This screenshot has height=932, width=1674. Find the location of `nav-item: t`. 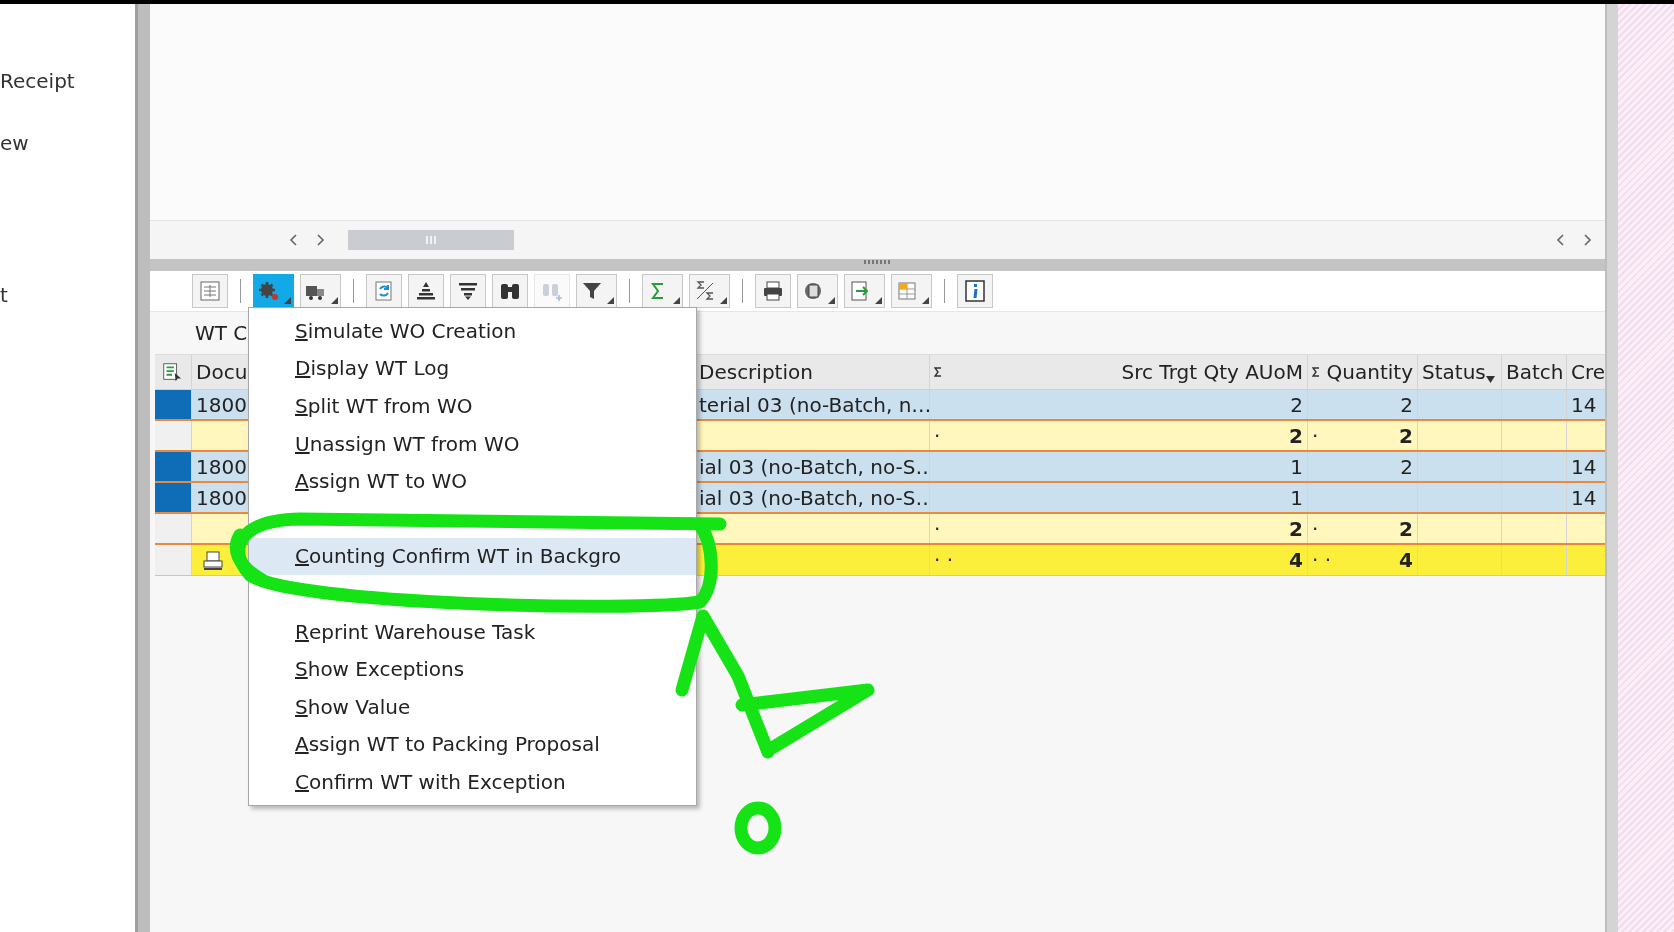

nav-item: t is located at coordinates (4, 295).